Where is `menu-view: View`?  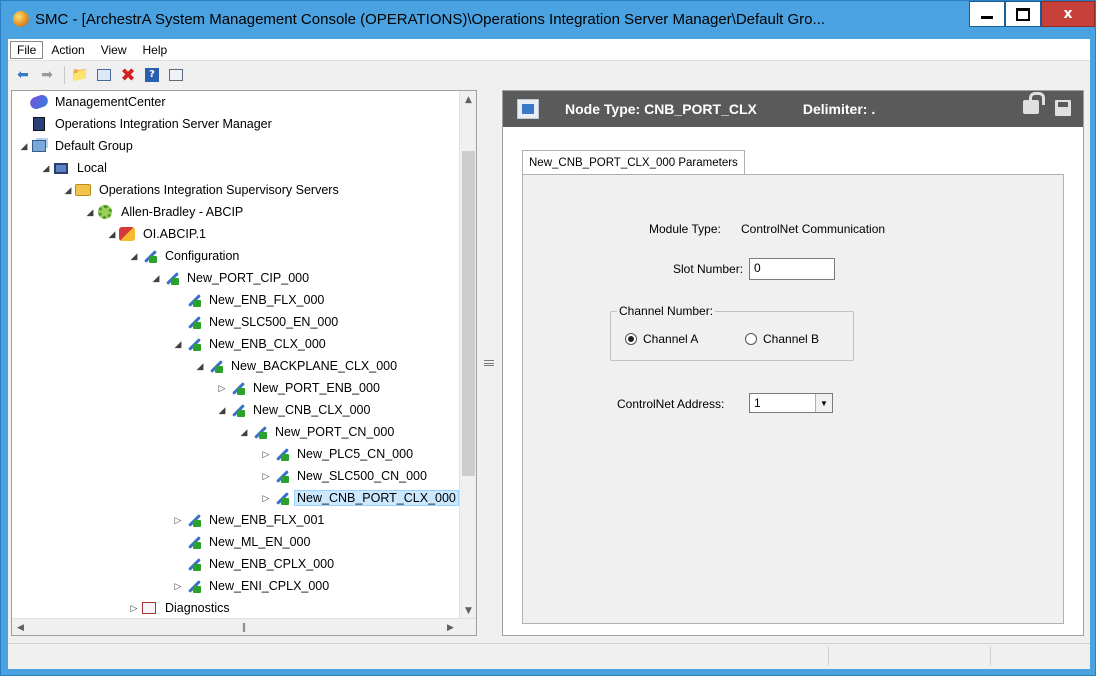
menu-view: View is located at coordinates (114, 50).